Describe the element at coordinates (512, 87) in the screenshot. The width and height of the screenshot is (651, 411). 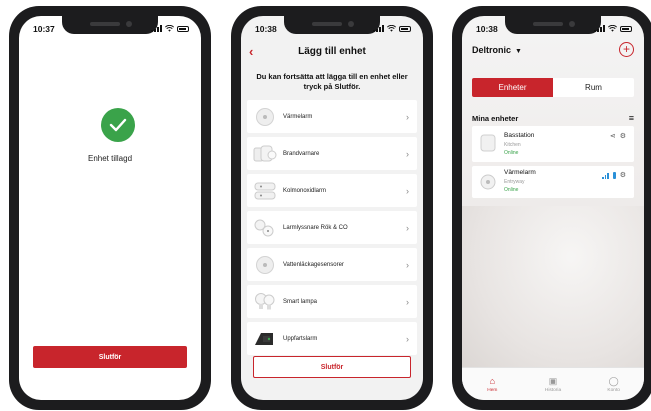
I see `segment-devices: Enheter` at that location.